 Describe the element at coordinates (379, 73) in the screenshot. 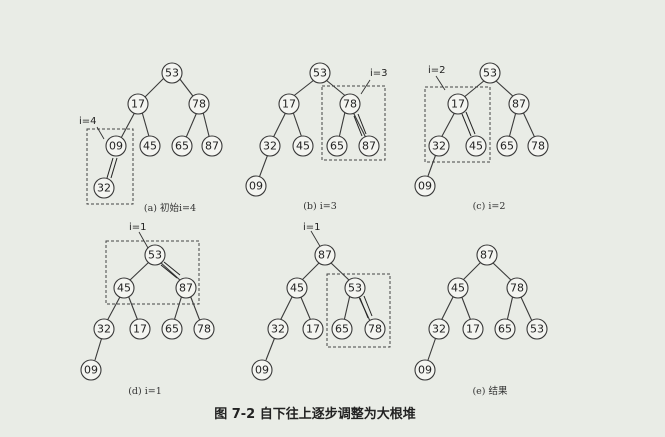

I see `annotation-label: i=3` at that location.